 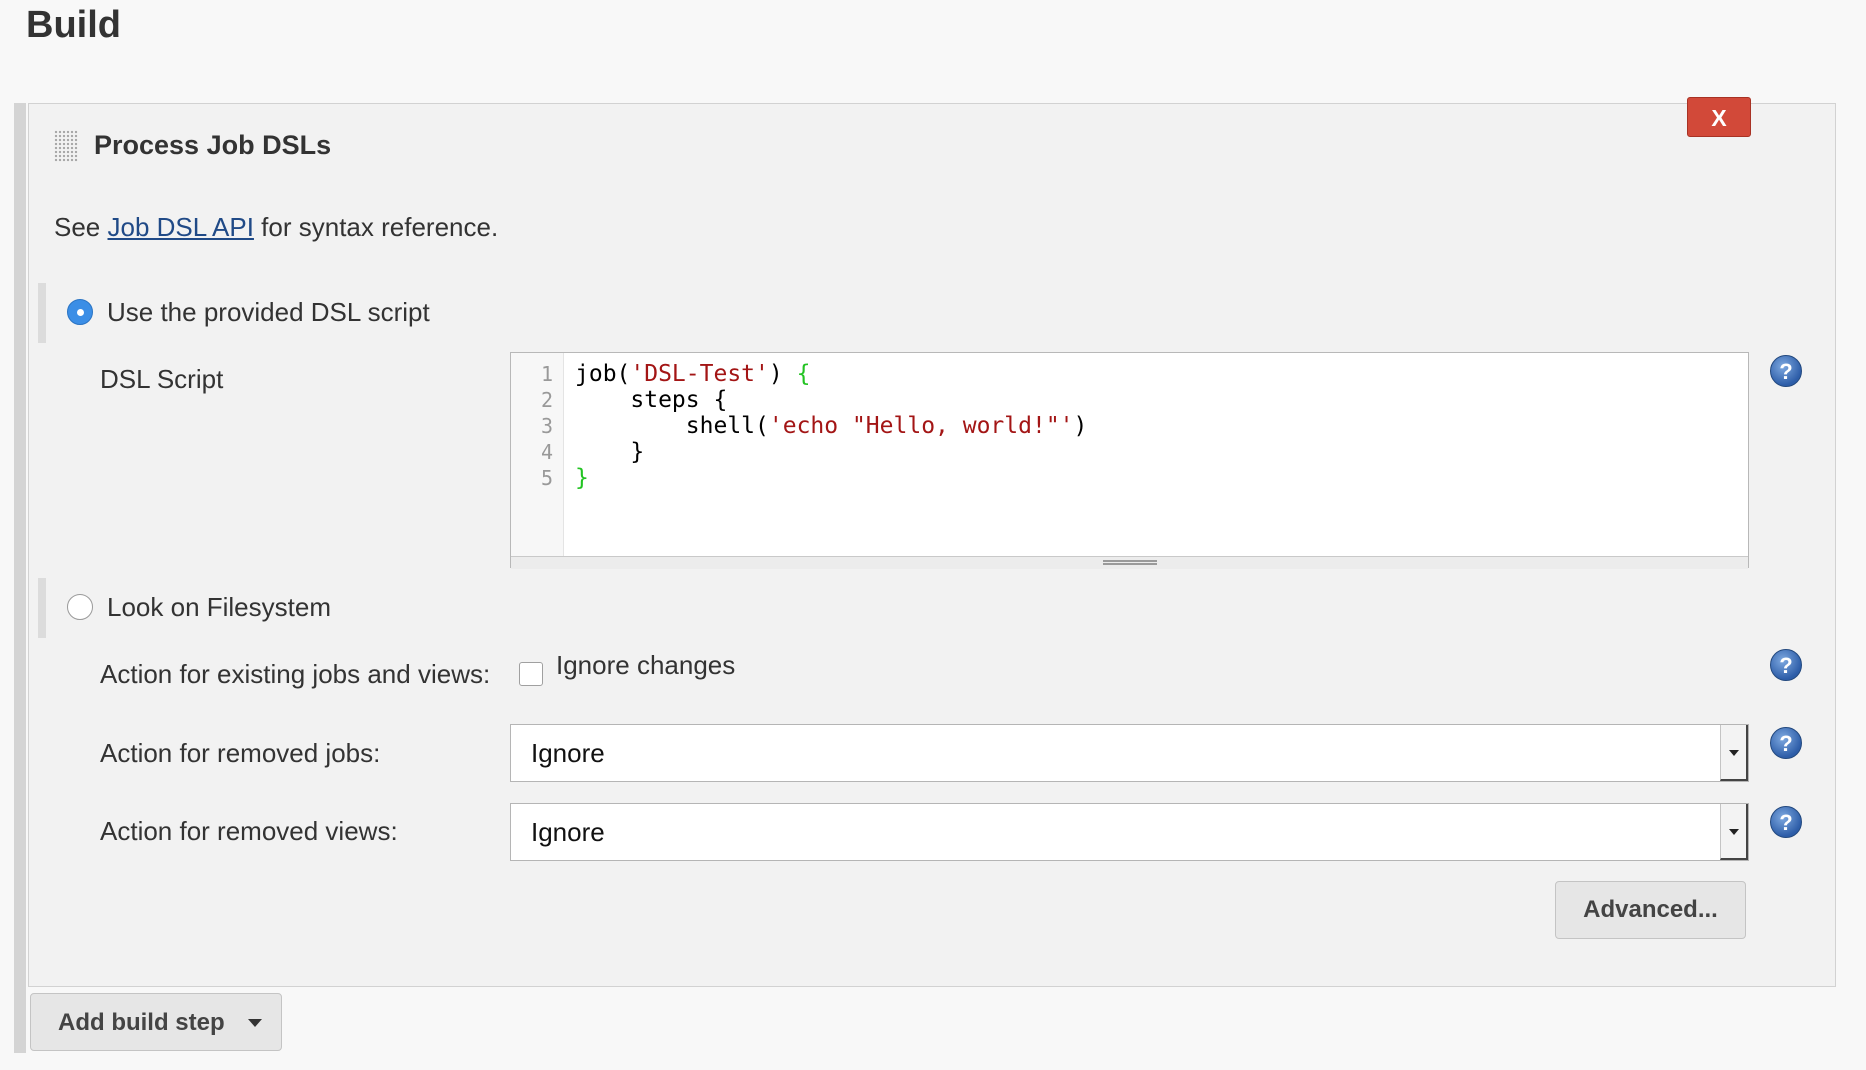 I want to click on line-number: 5, so click(x=546, y=478).